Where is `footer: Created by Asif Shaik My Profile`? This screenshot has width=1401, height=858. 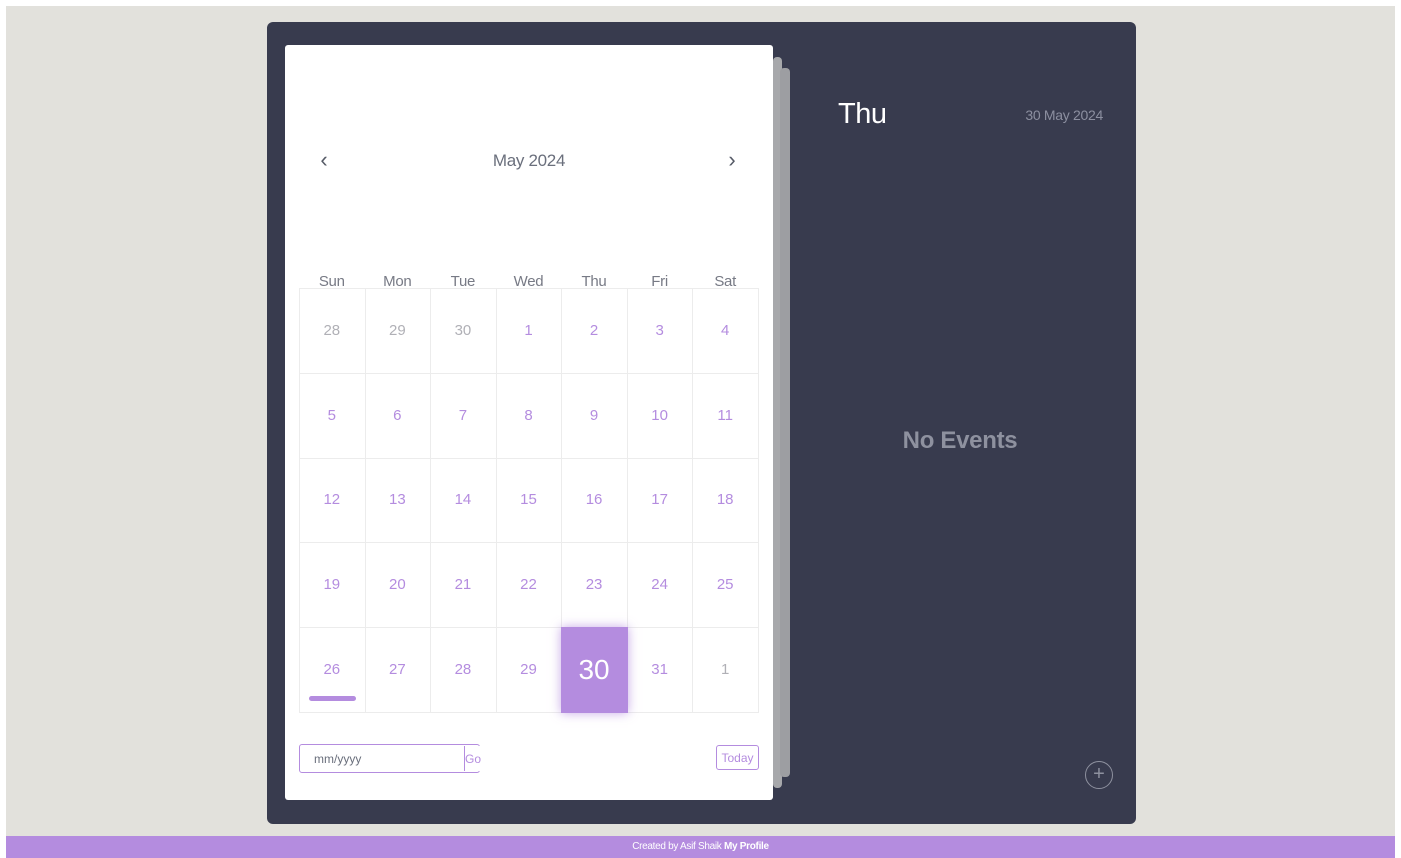 footer: Created by Asif Shaik My Profile is located at coordinates (700, 847).